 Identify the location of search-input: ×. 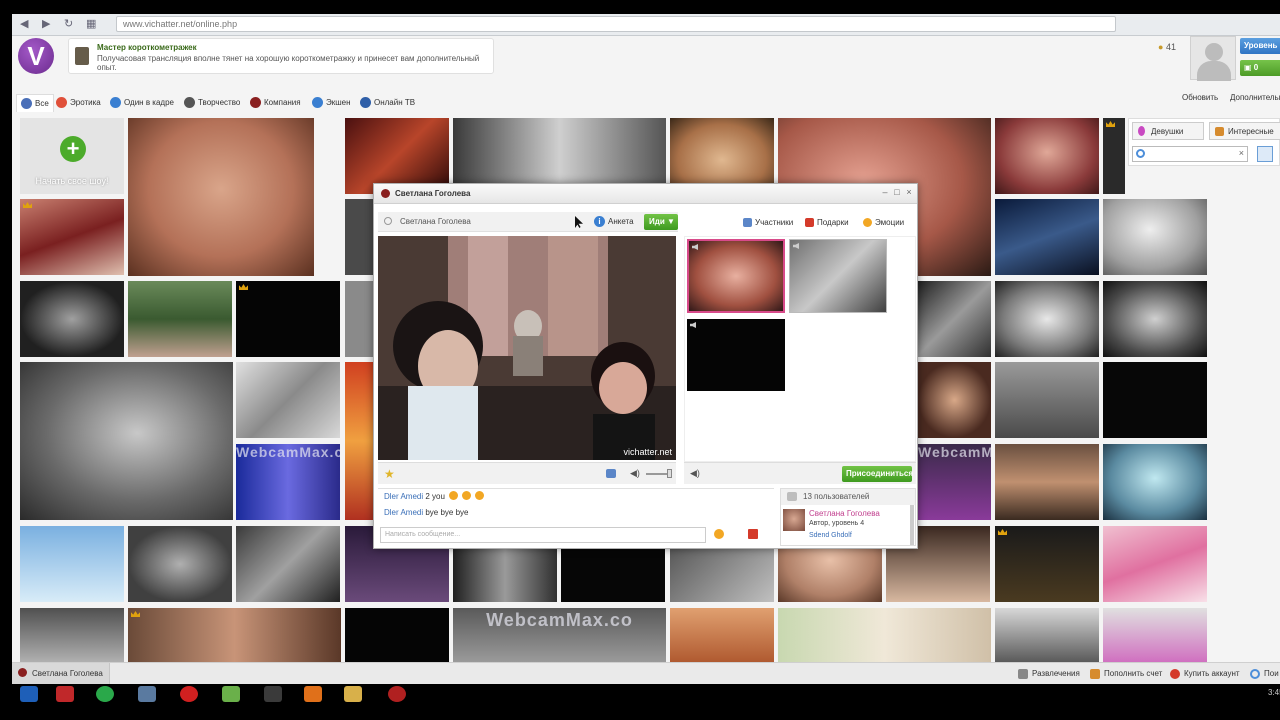
(1190, 154).